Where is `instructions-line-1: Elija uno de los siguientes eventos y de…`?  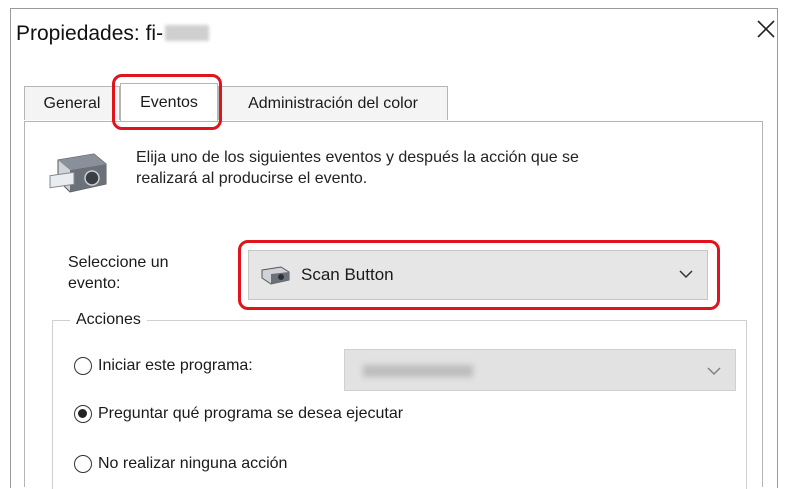 instructions-line-1: Elija uno de los siguientes eventos y de… is located at coordinates (357, 157).